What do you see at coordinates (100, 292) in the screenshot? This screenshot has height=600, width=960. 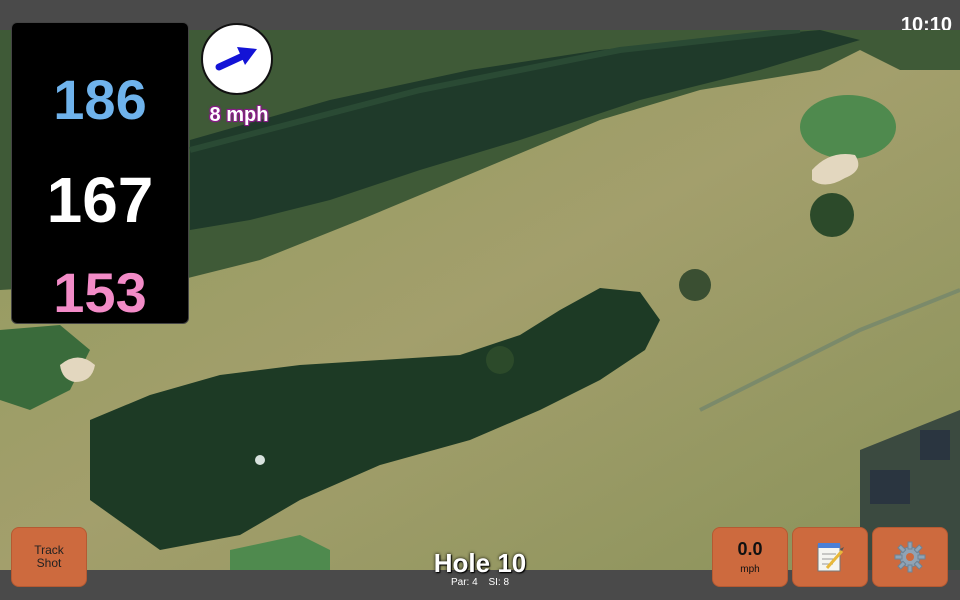 I see `front-distance: 153` at bounding box center [100, 292].